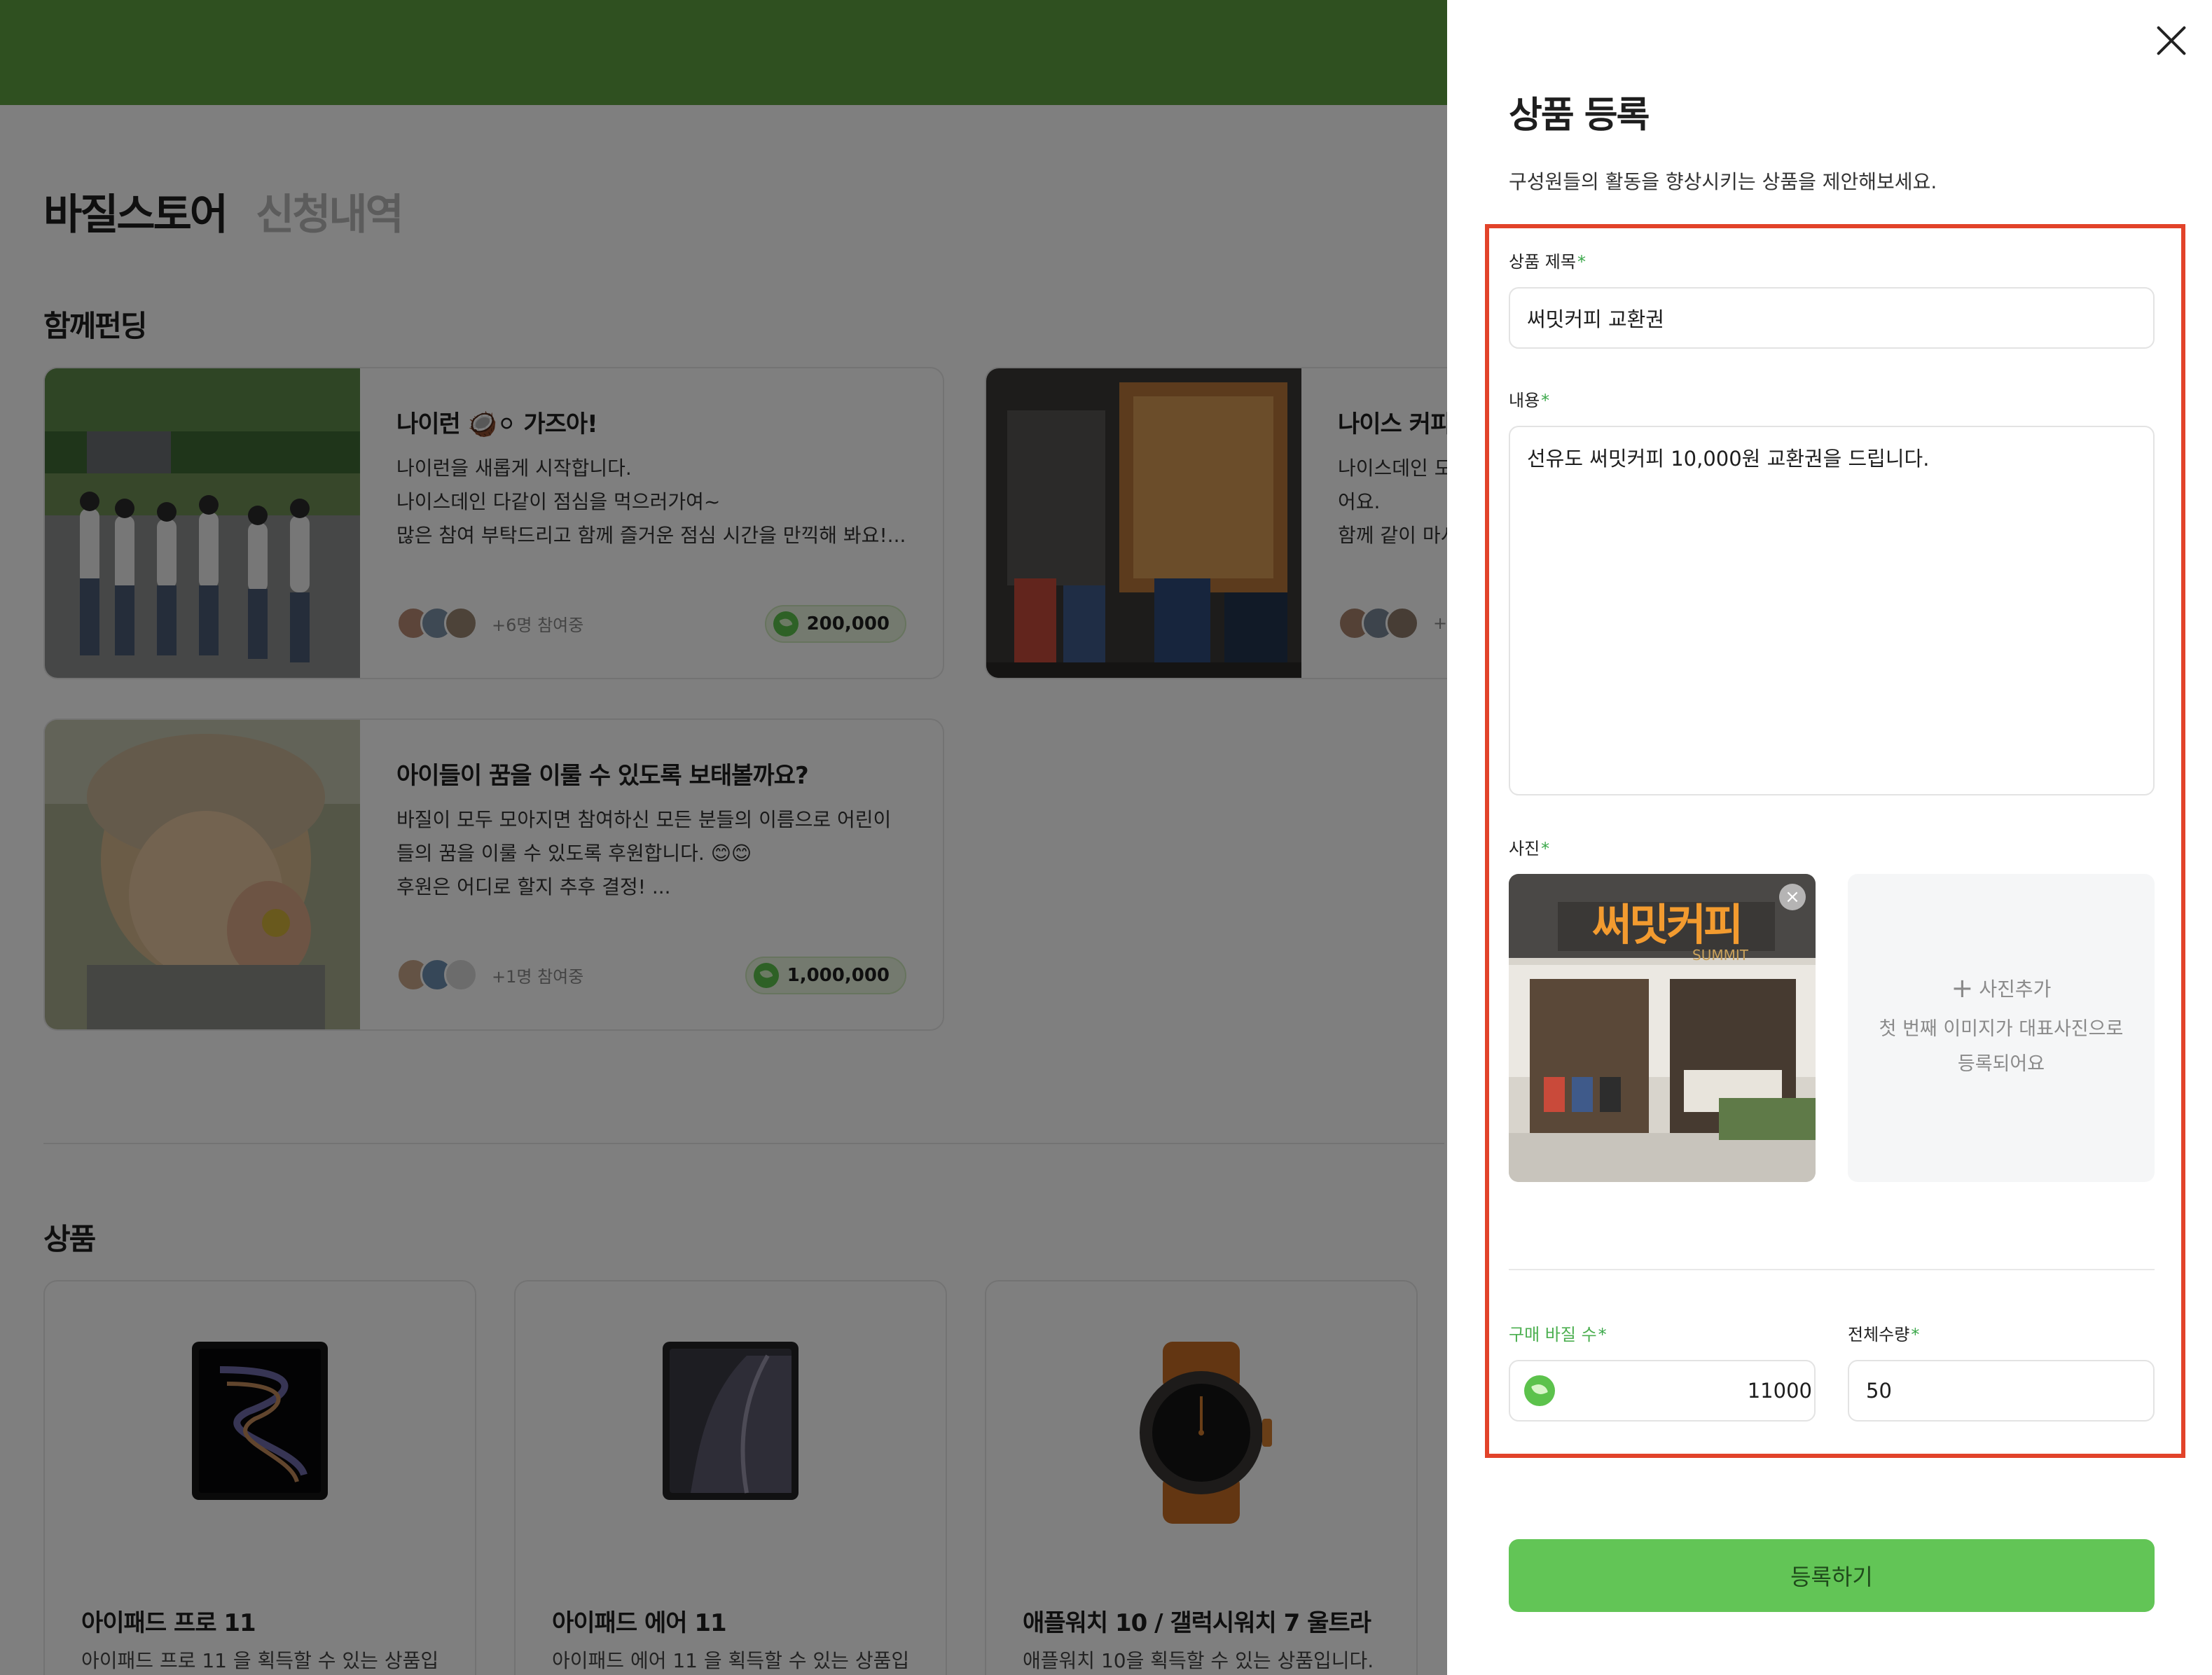 This screenshot has width=2212, height=1675. I want to click on form-divider, so click(1832, 1269).